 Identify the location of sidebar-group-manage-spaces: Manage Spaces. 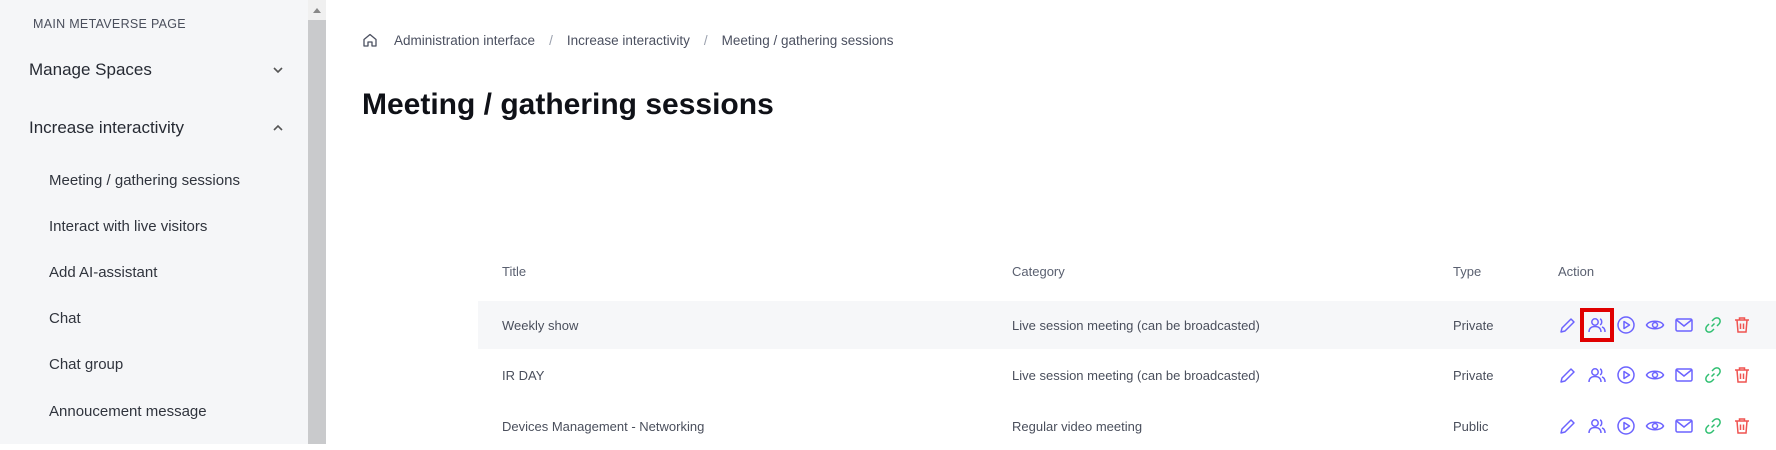
(157, 70).